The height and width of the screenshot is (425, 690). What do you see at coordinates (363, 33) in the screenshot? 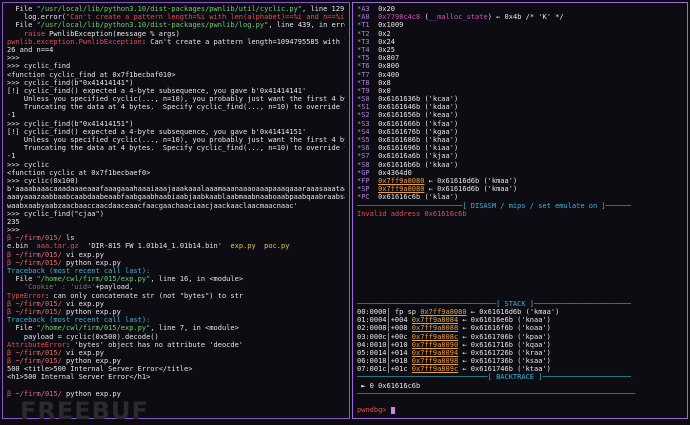
I see `text-segment: *T2` at bounding box center [363, 33].